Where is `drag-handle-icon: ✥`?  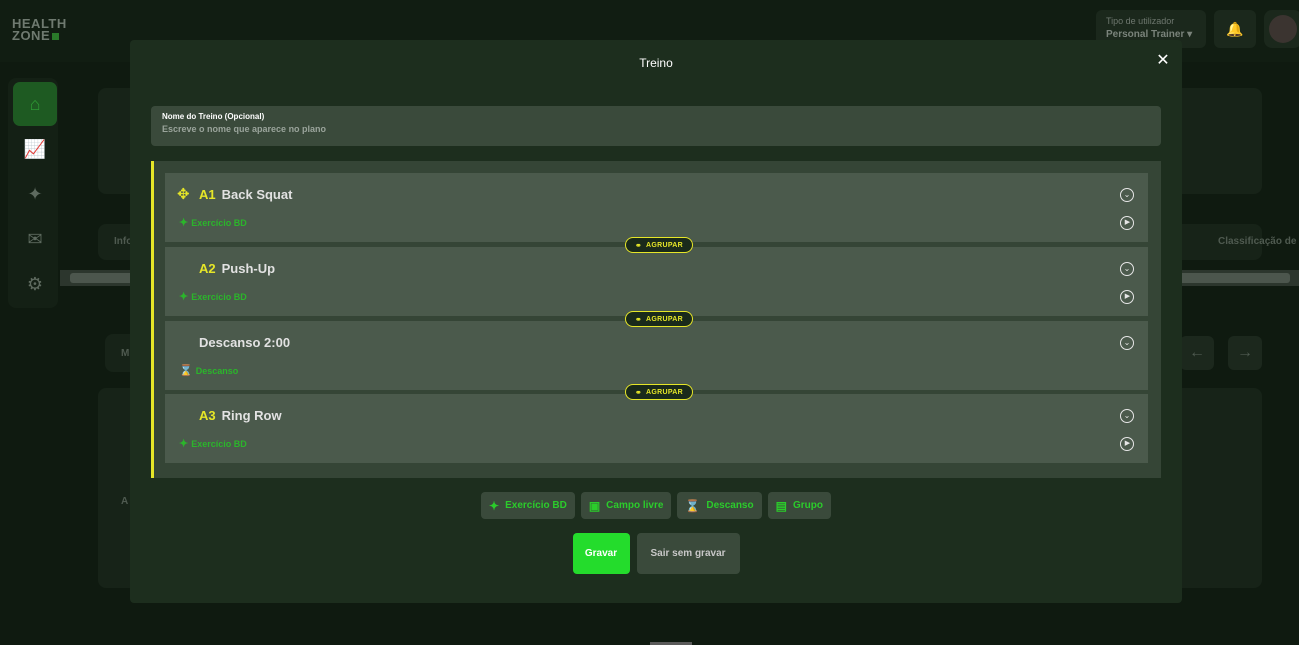 drag-handle-icon: ✥ is located at coordinates (183, 194).